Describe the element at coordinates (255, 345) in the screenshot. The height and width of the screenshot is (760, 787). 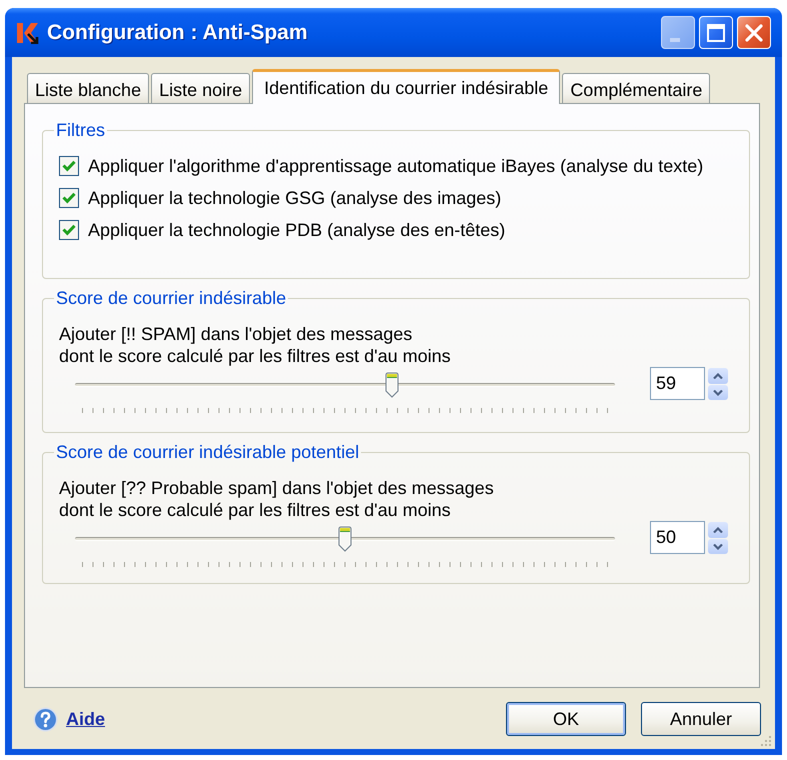
I see `description-text: Ajouter [!! SPAM] dans l'objet des messages dont le score calculé par les filtres est d'au moins` at that location.